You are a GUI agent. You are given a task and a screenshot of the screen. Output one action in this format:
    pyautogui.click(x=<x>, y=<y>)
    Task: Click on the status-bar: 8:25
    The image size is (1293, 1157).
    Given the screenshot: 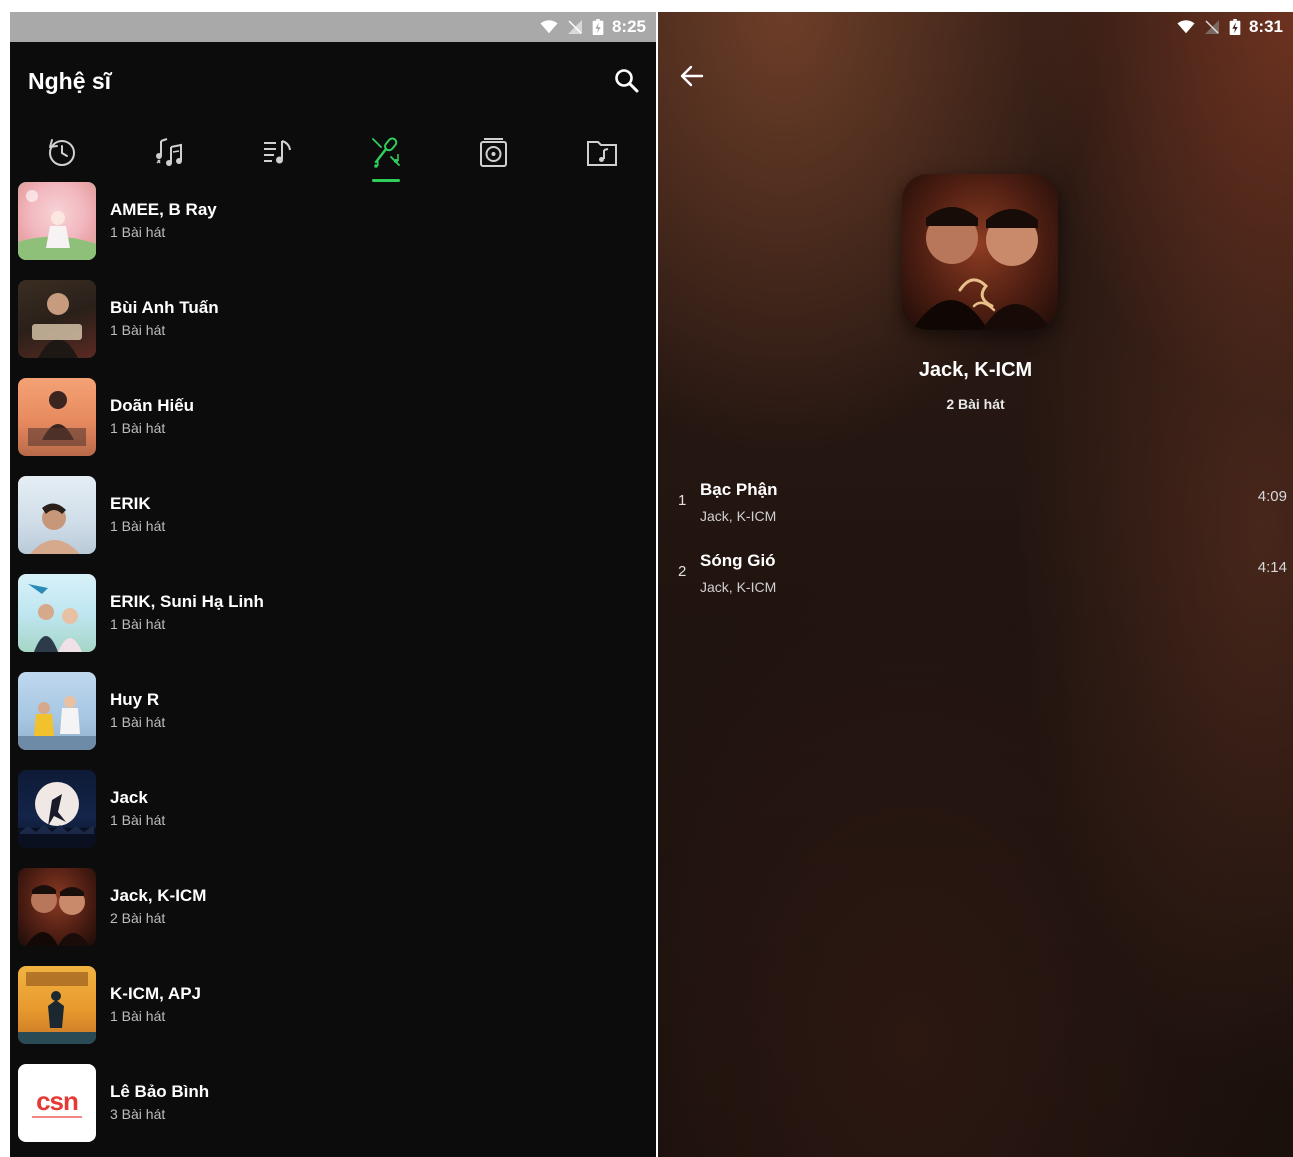 What is the action you would take?
    pyautogui.click(x=333, y=27)
    